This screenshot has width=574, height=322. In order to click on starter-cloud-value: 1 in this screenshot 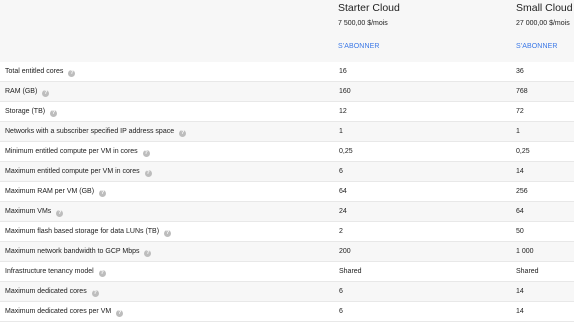, I will do `click(341, 131)`.